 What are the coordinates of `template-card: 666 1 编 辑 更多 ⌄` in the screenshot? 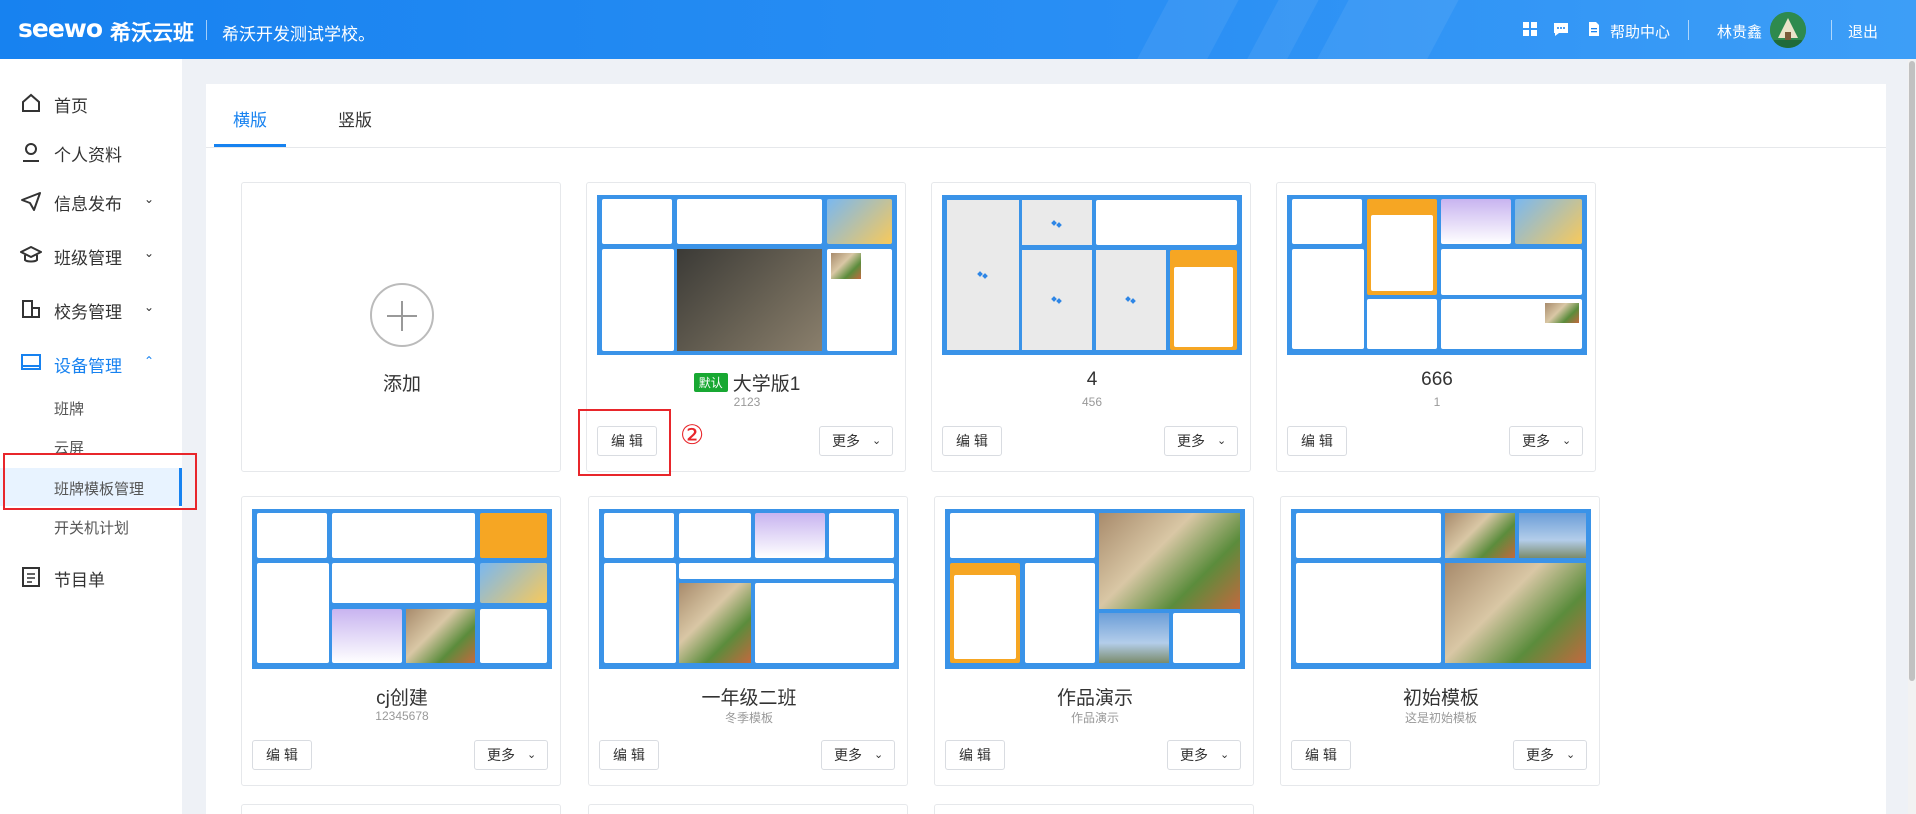 It's located at (1436, 327).